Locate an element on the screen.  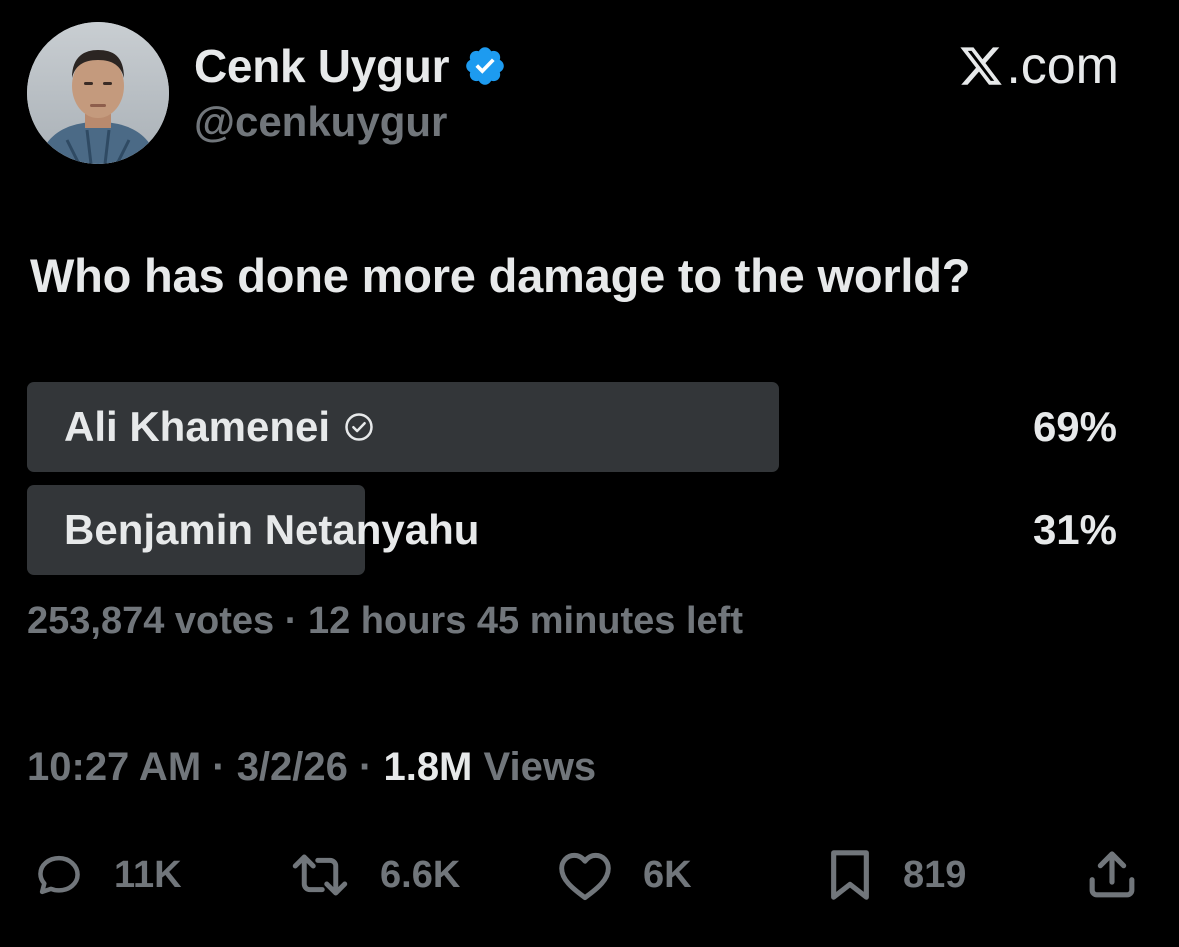
heart-icon is located at coordinates (585, 876).